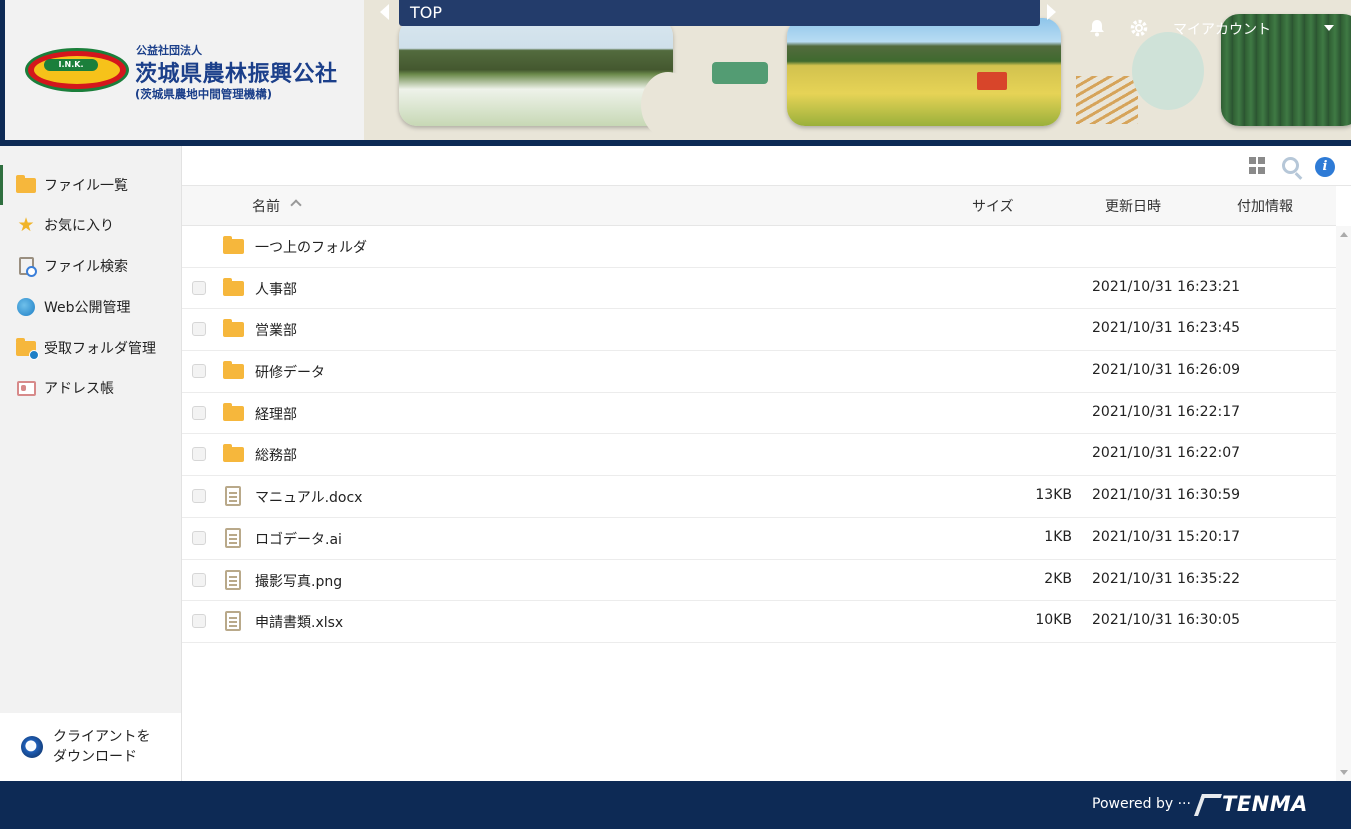 The height and width of the screenshot is (829, 1351). Describe the element at coordinates (1325, 167) in the screenshot. I see `info-icon: i` at that location.